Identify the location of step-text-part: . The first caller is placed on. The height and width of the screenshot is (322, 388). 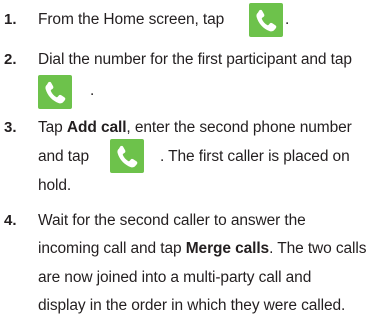
(255, 156).